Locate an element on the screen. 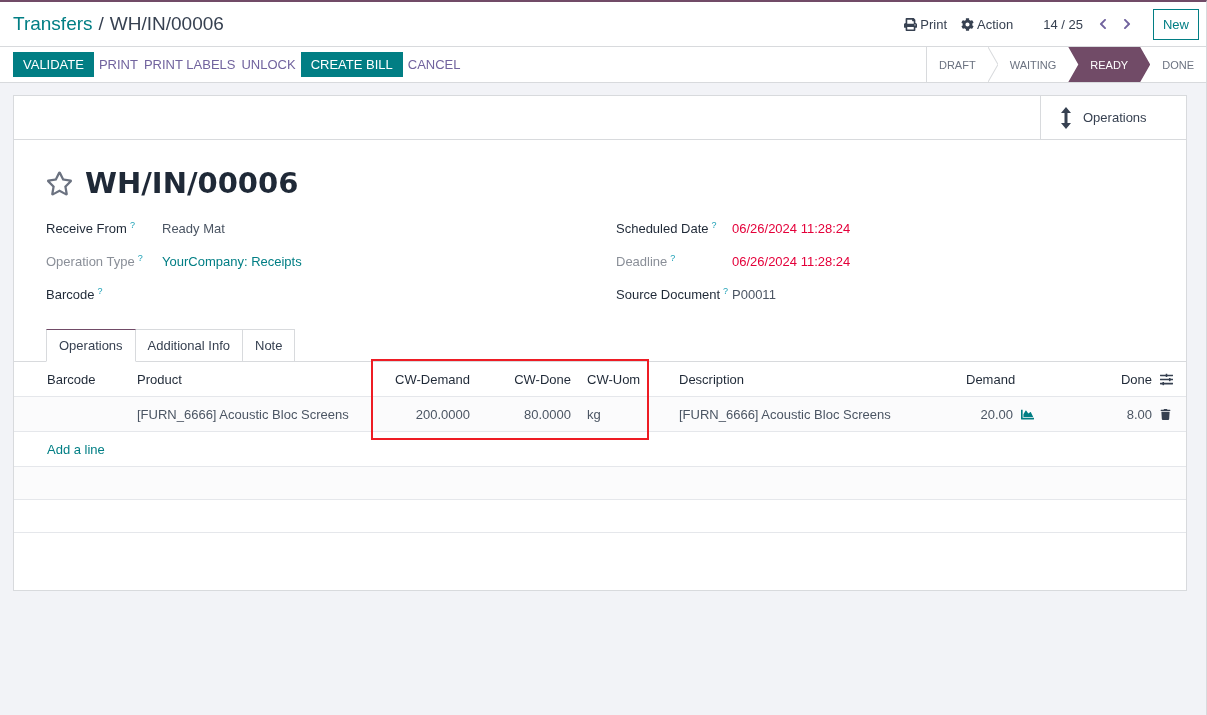 The height and width of the screenshot is (715, 1207). field-label: Receive From $^{?}$ is located at coordinates (91, 228).